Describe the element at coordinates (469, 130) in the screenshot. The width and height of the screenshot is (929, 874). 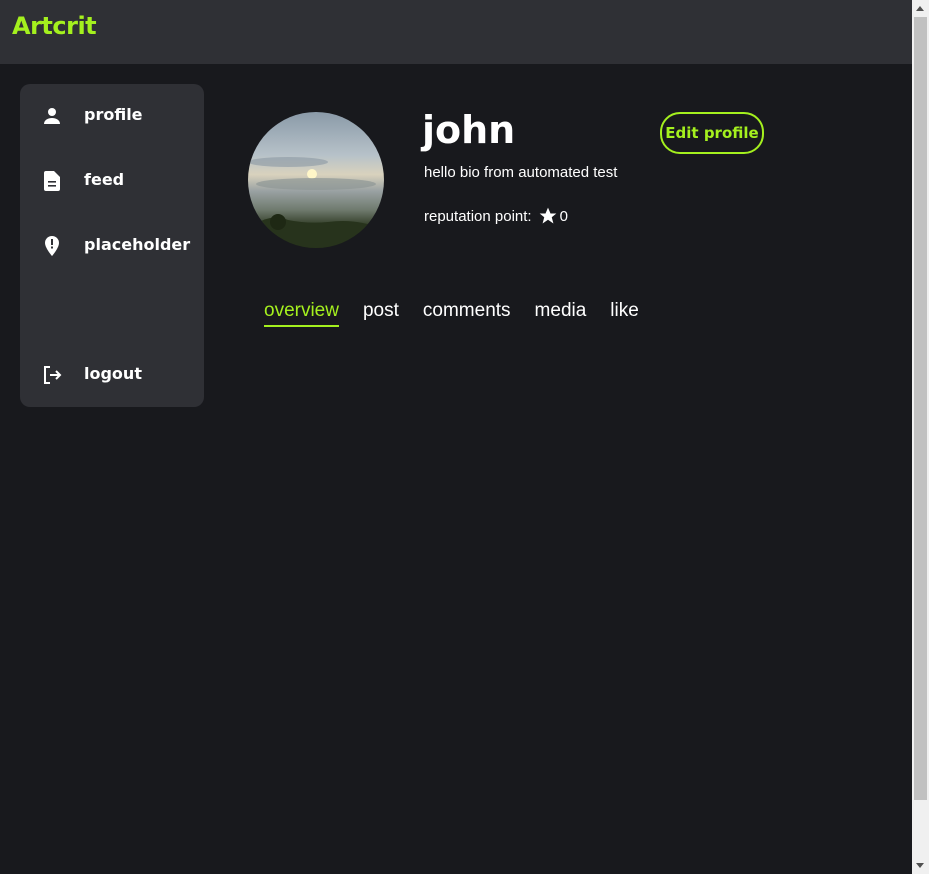
I see `profile-username: john` at that location.